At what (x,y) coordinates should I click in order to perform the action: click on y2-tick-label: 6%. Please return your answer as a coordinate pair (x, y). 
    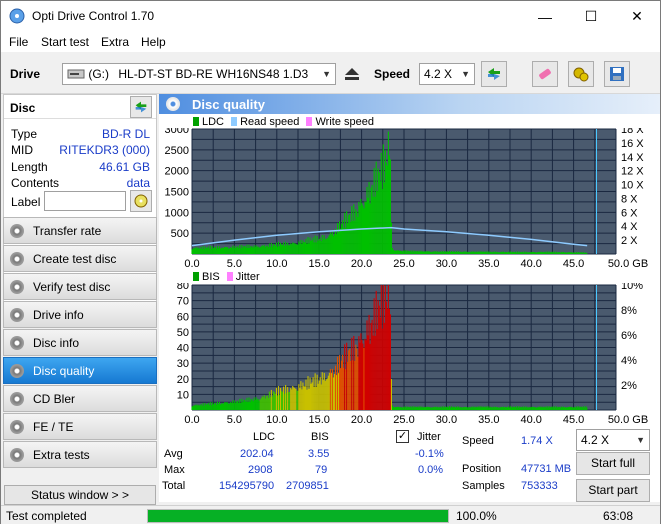
    Looking at the image, I should click on (629, 336).